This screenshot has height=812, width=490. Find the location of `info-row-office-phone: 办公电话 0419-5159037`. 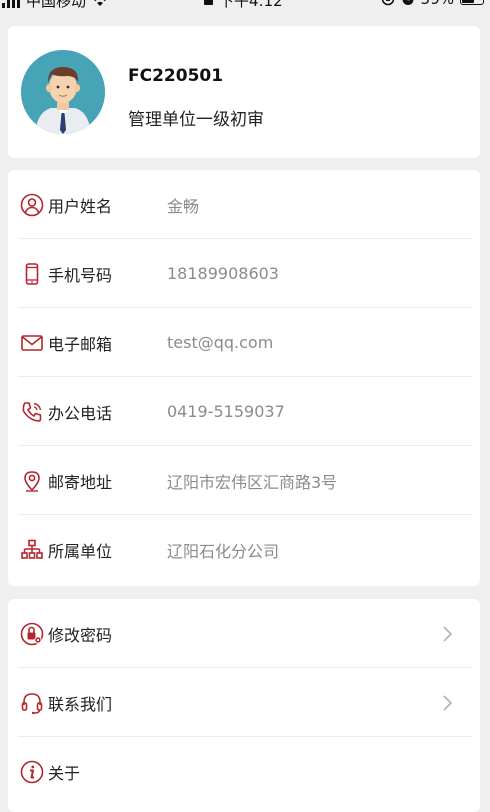

info-row-office-phone: 办公电话 0419-5159037 is located at coordinates (244, 411).